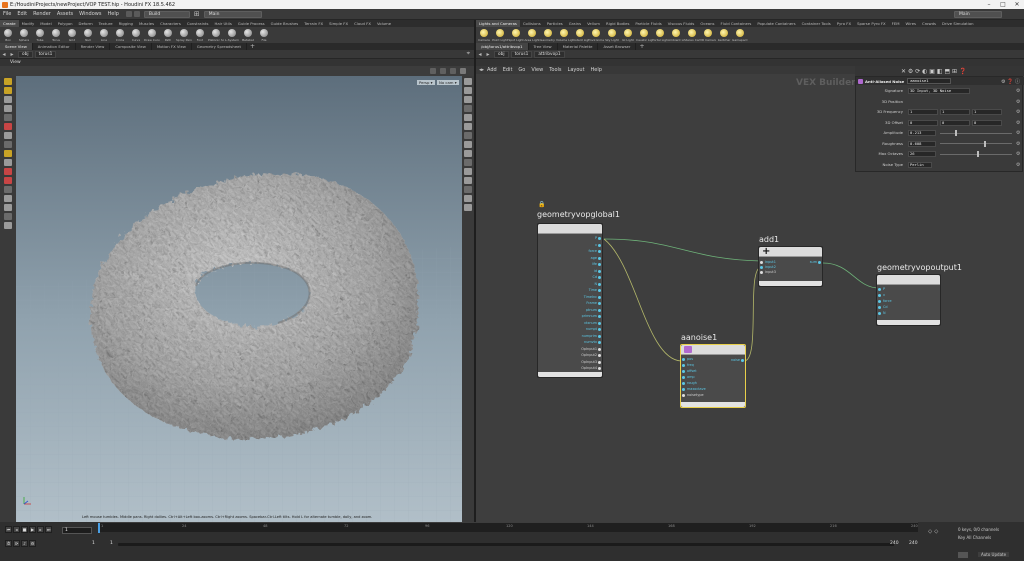 The height and width of the screenshot is (561, 1024). Describe the element at coordinates (922, 133) in the screenshot. I see `param-value-field: 0.213` at that location.